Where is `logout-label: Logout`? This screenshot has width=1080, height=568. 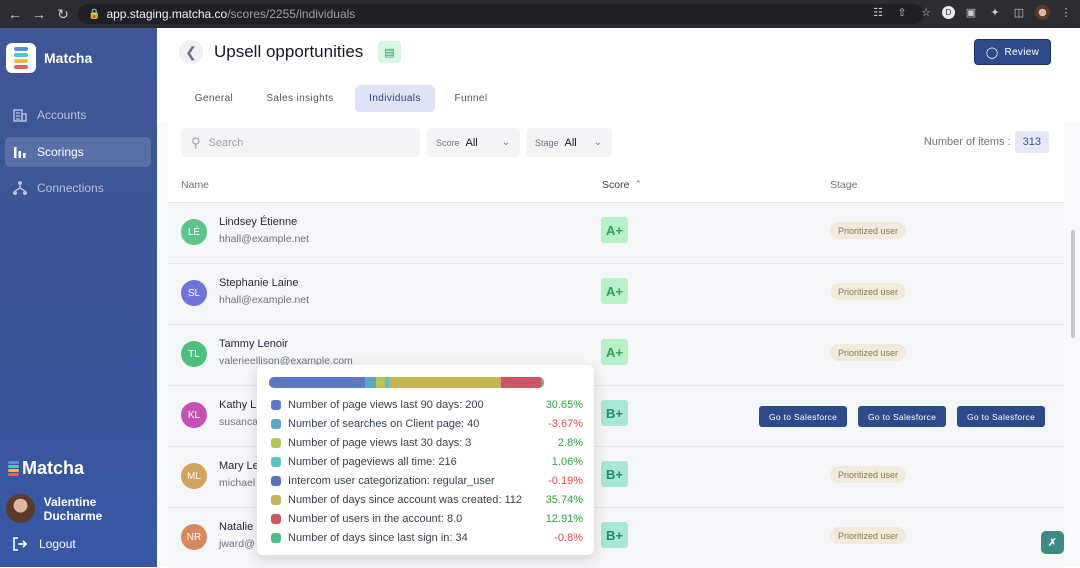 logout-label: Logout is located at coordinates (57, 544).